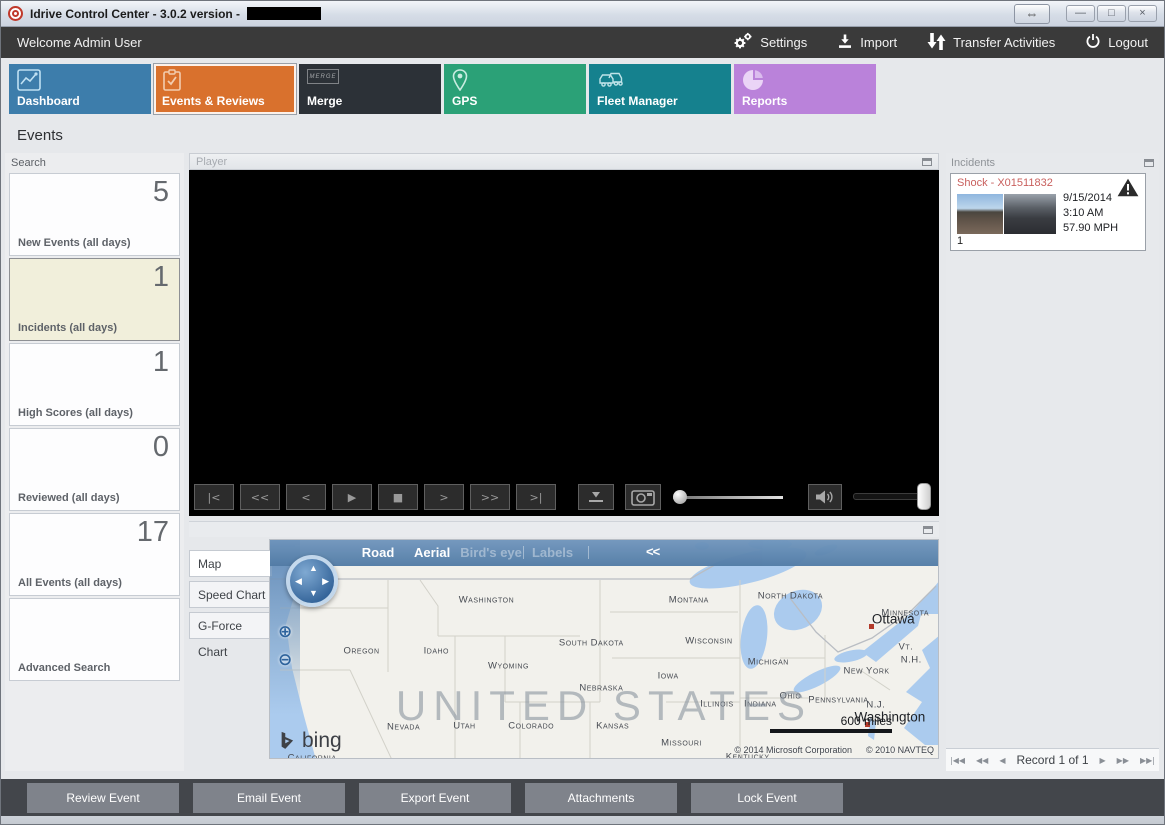 This screenshot has width=1165, height=825. Describe the element at coordinates (793, 750) in the screenshot. I see `copyright-microsoft: © 2014 Microsoft Corporation` at that location.